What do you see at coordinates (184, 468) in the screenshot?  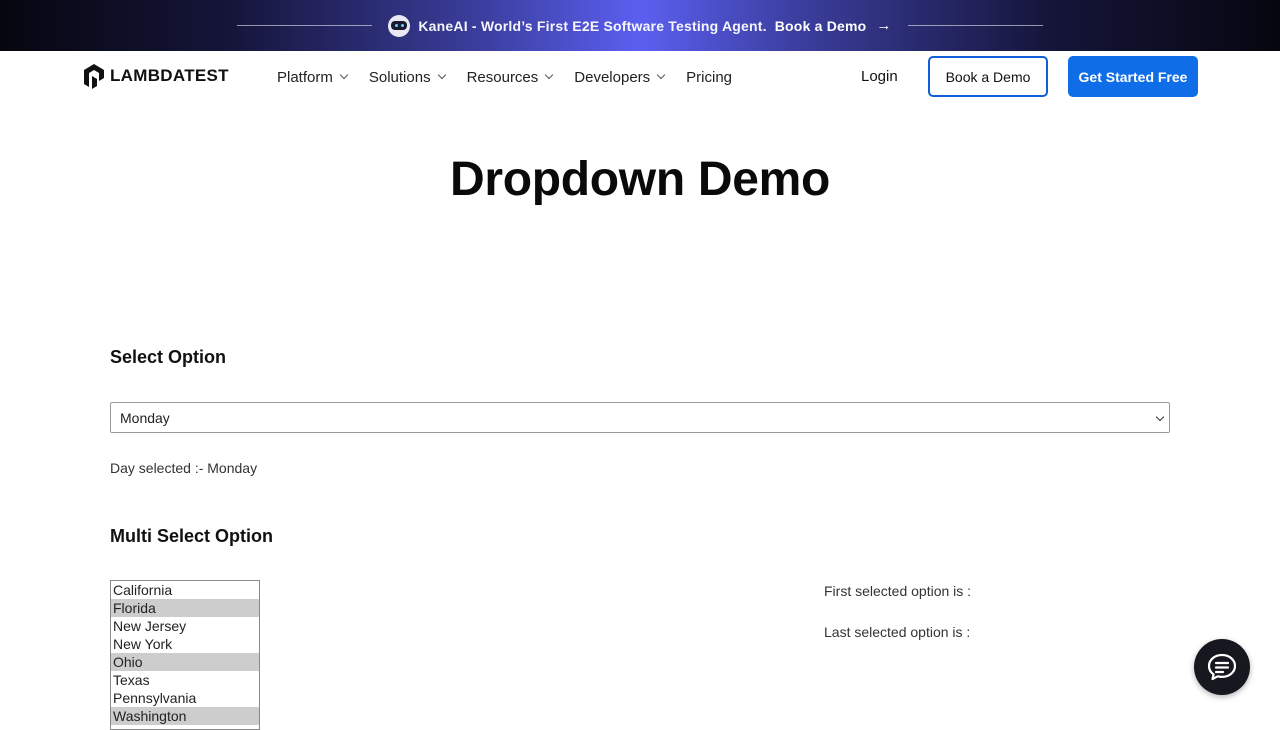 I see `day-selected-result: Day selected :- Monday` at bounding box center [184, 468].